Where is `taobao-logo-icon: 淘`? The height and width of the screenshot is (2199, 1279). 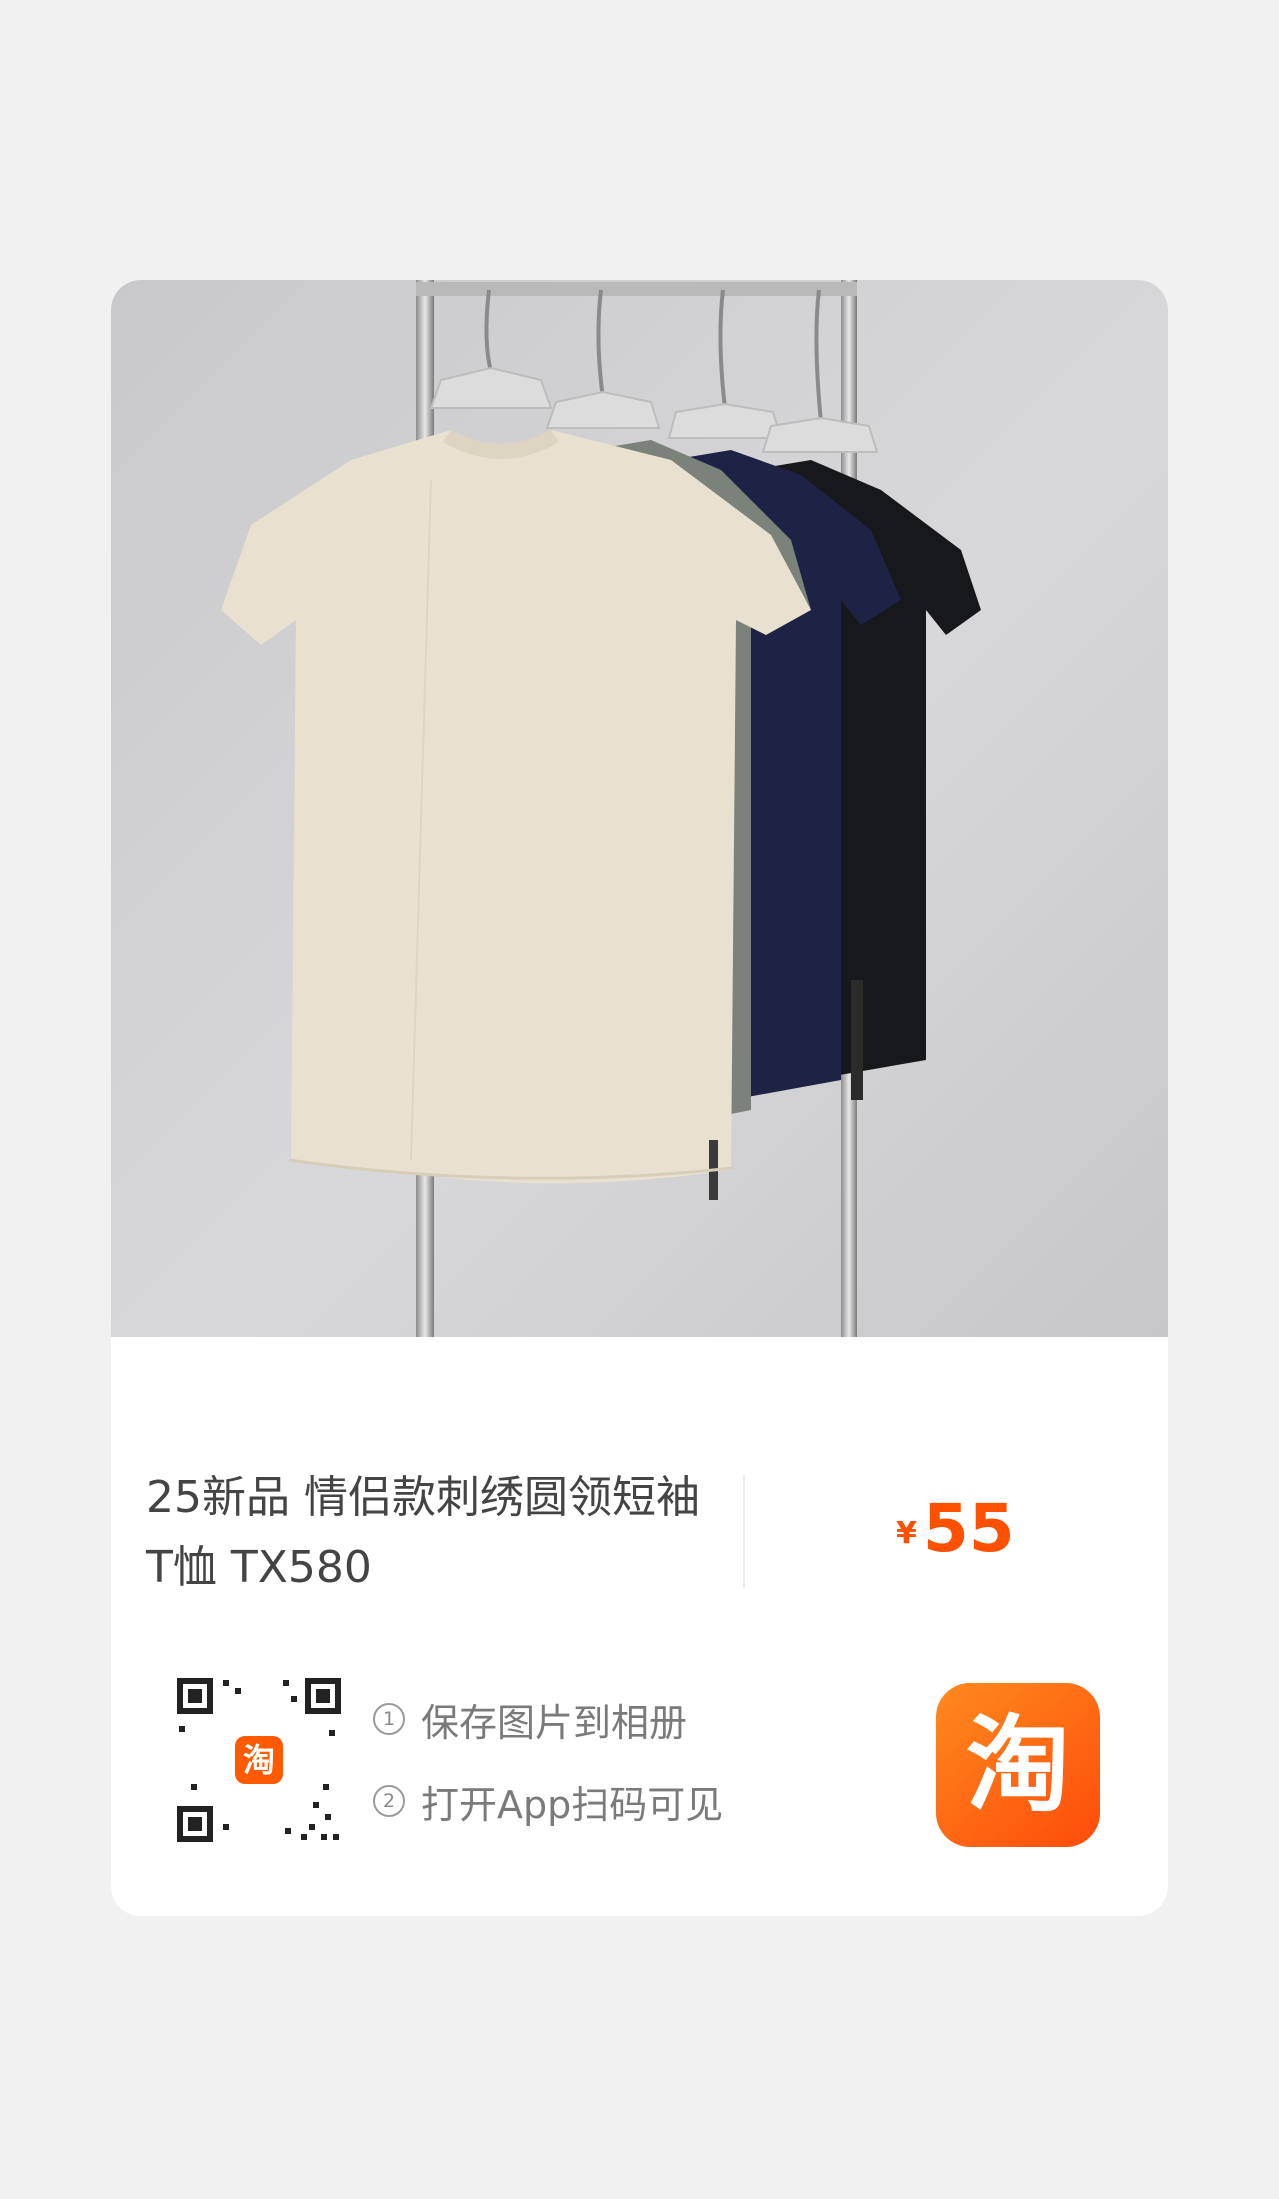
taobao-logo-icon: 淘 is located at coordinates (1018, 1765).